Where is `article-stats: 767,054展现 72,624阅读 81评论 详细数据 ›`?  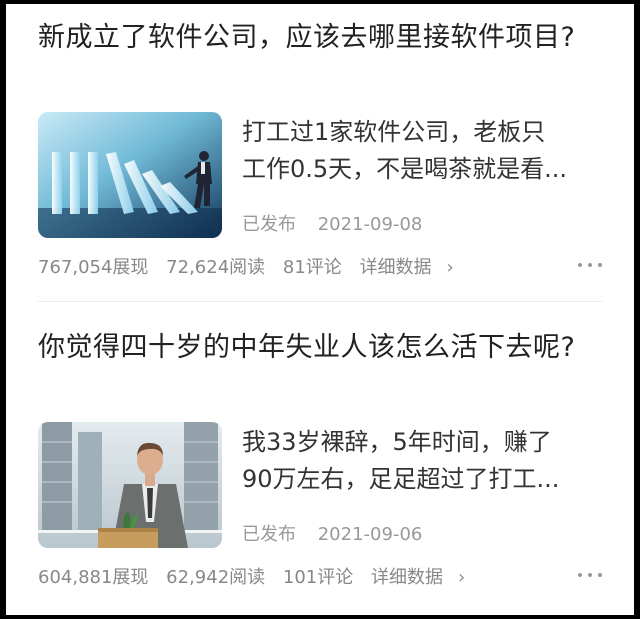
article-stats: 767,054展现 72,624阅读 81评论 详细数据 › is located at coordinates (258, 266).